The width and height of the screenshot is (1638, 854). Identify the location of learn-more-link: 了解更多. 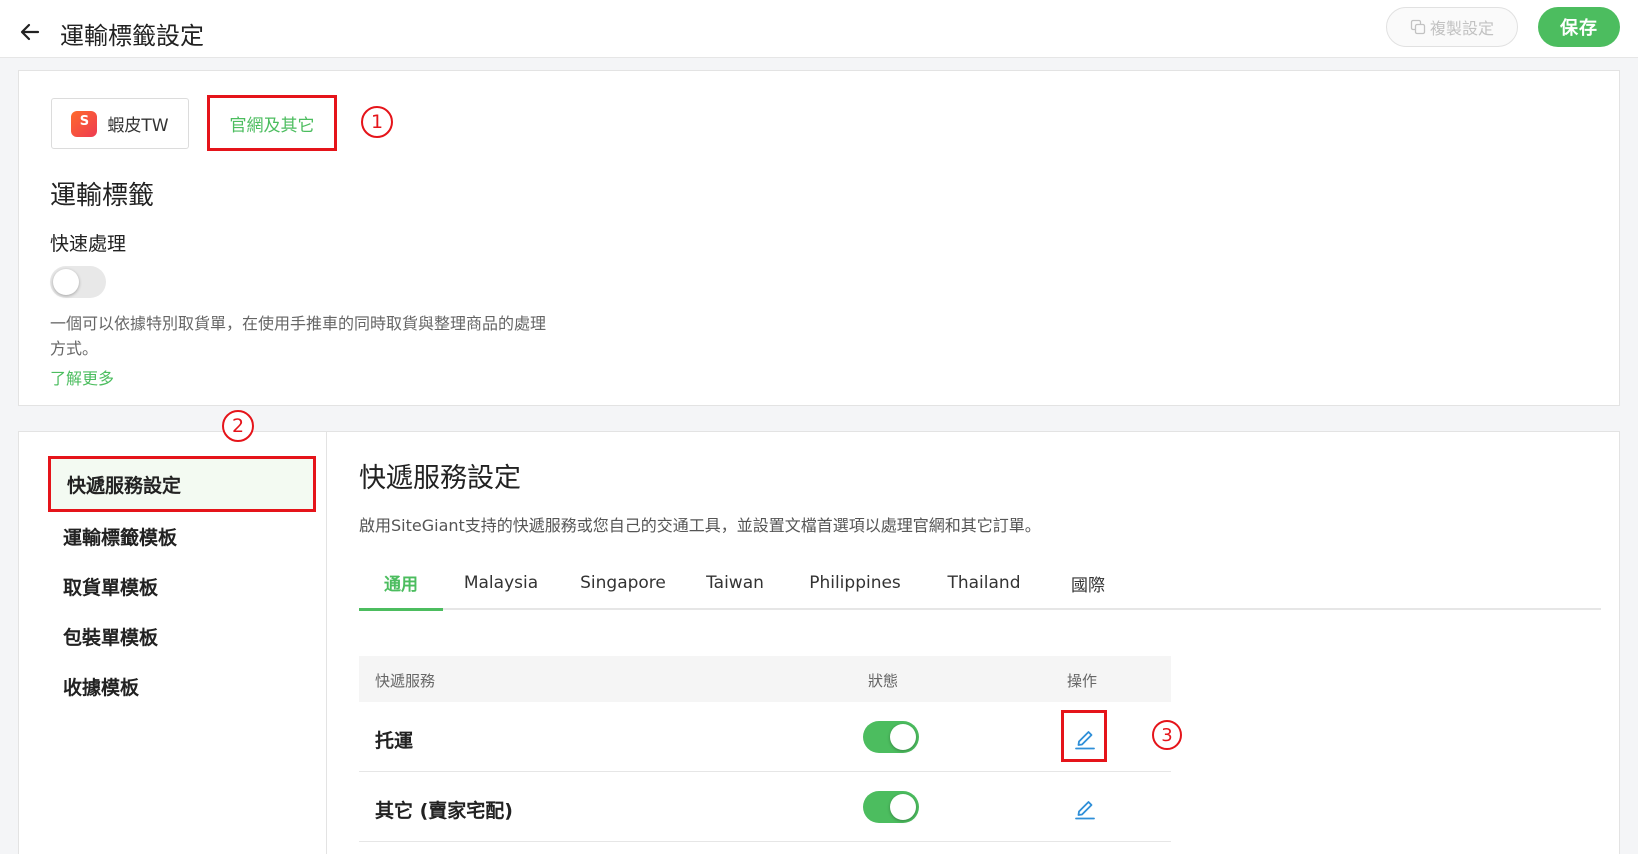
(82, 377).